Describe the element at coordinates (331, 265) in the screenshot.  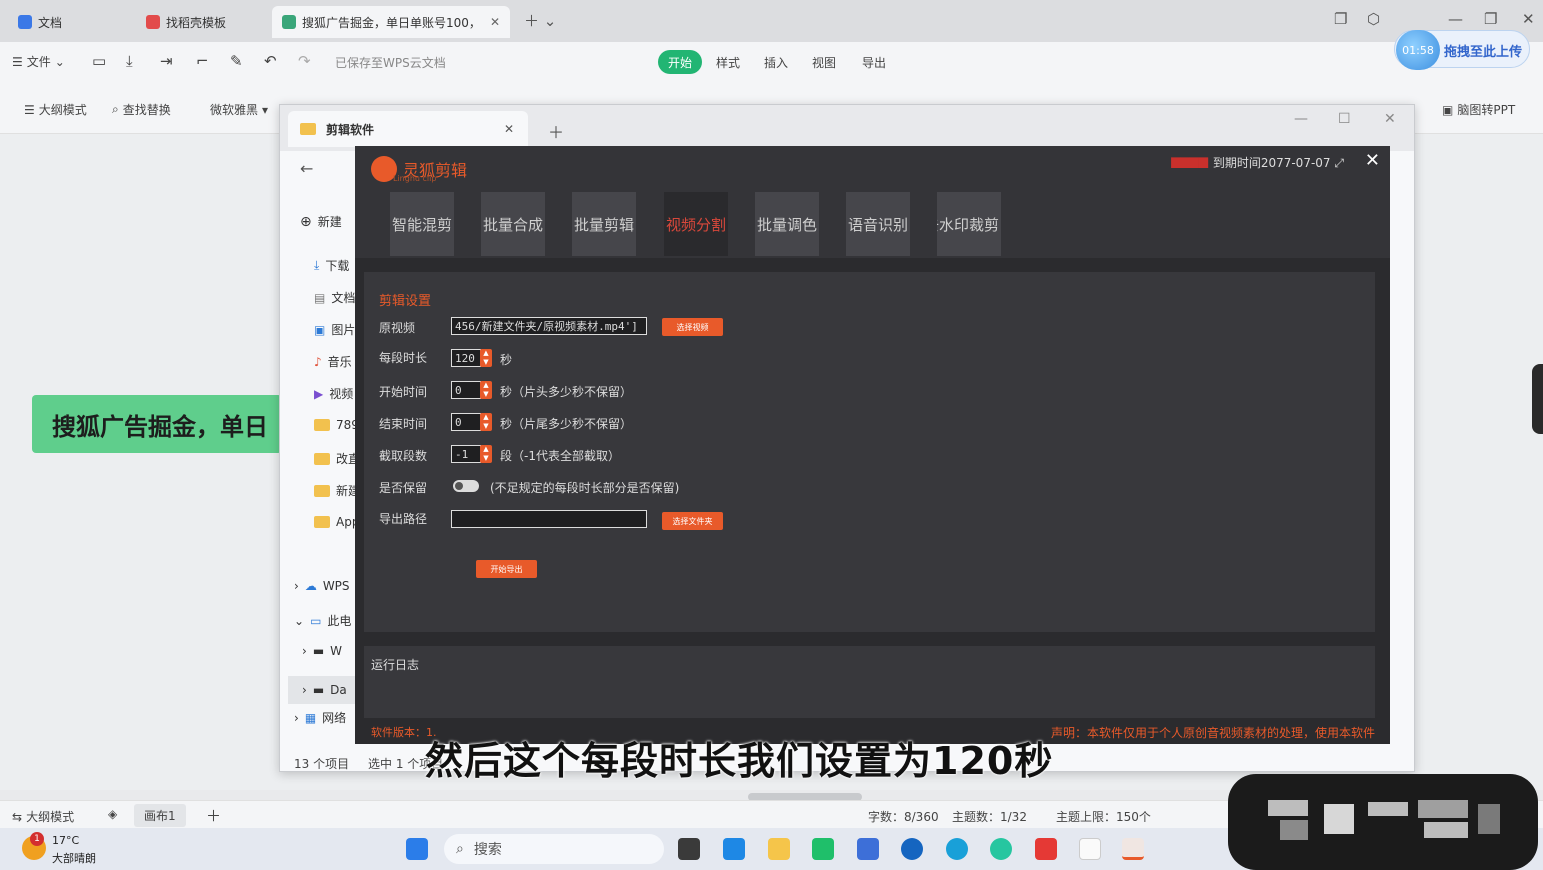
I see `sidebar-item-downloads: ⤓ 下载` at that location.